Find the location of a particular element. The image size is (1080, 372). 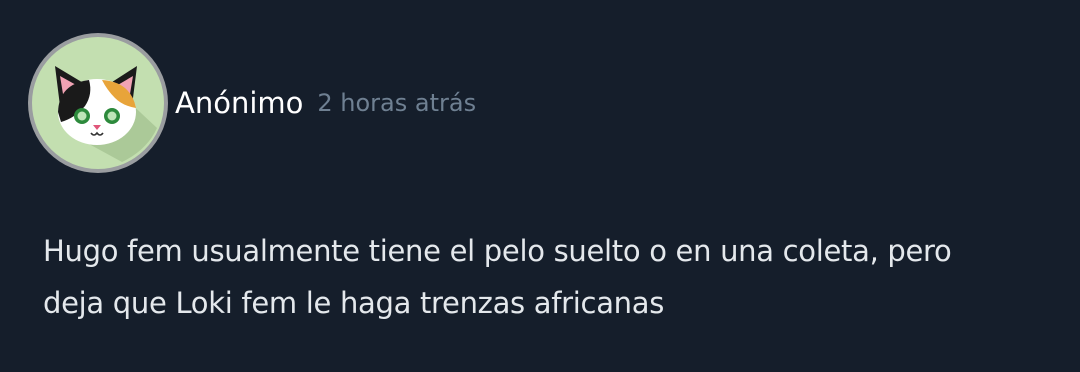

author-name: Anónimo is located at coordinates (239, 103).